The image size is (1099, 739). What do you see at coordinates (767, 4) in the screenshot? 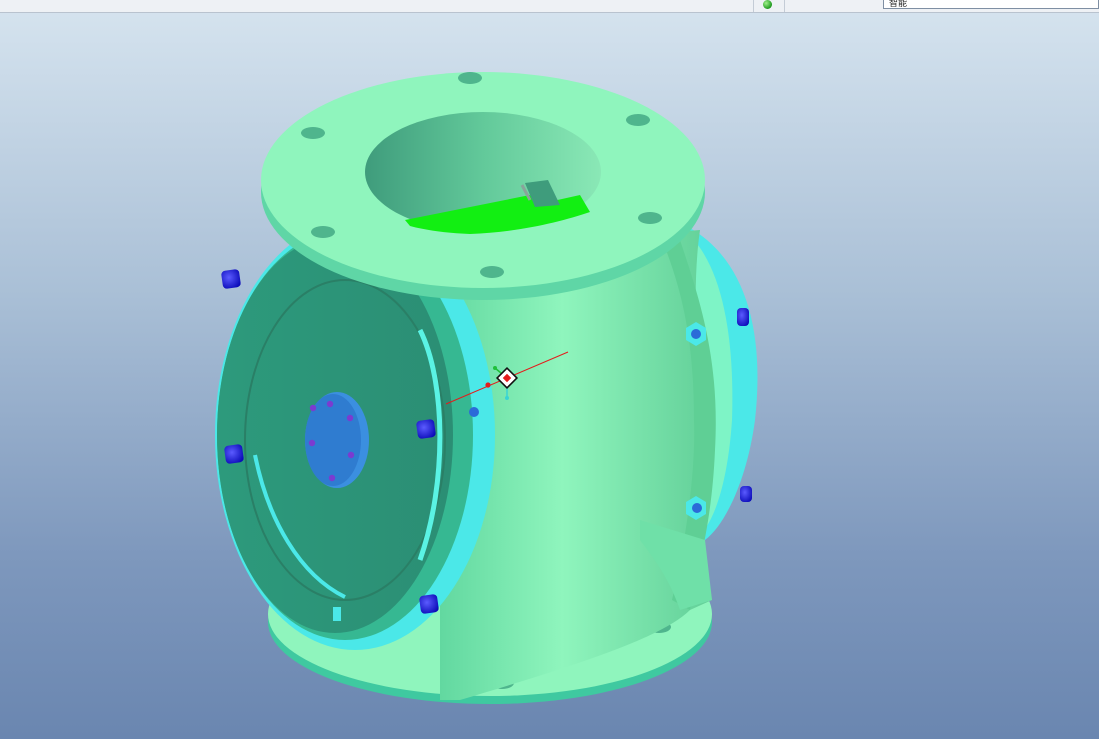
I see `status-light-icon` at bounding box center [767, 4].